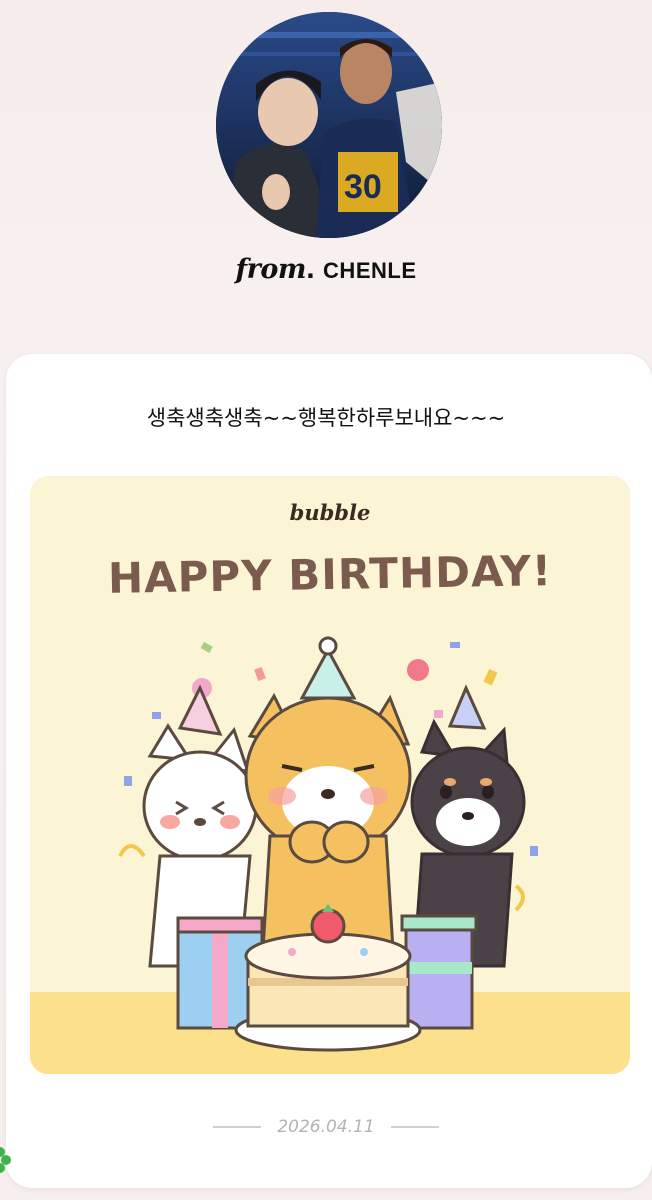 The image size is (652, 1200). I want to click on sender-name: CHENLE, so click(370, 270).